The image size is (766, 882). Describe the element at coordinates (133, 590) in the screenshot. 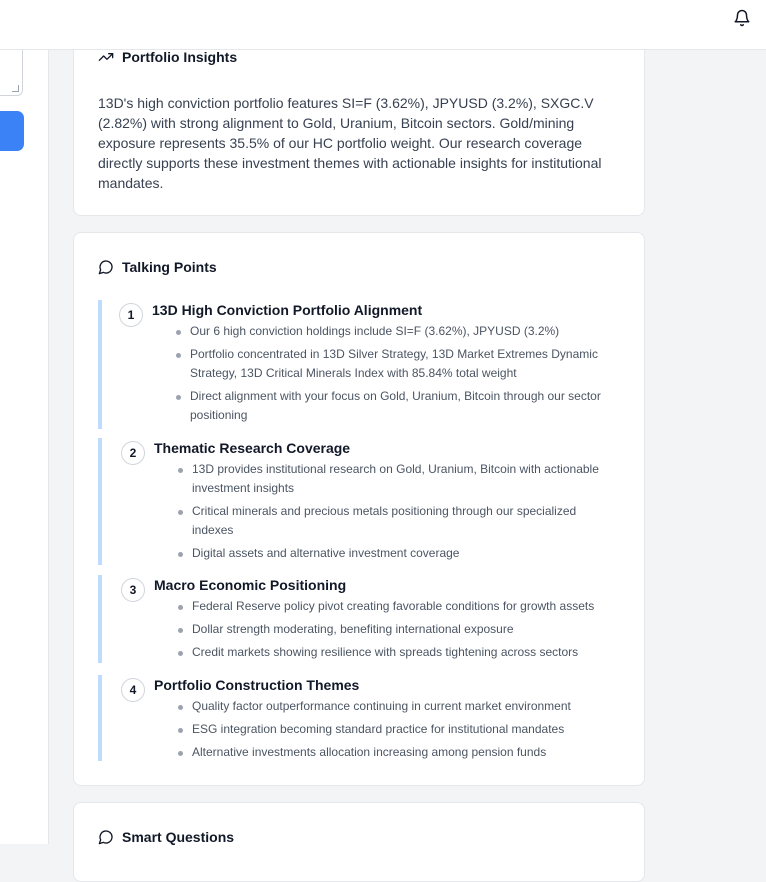

I see `talking-point-number: 3` at that location.